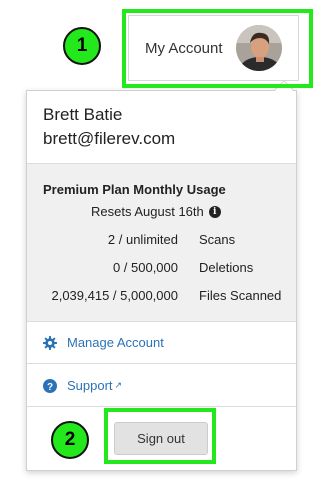 The width and height of the screenshot is (320, 495). I want to click on usage-resets: Resets August 16th i, so click(156, 211).